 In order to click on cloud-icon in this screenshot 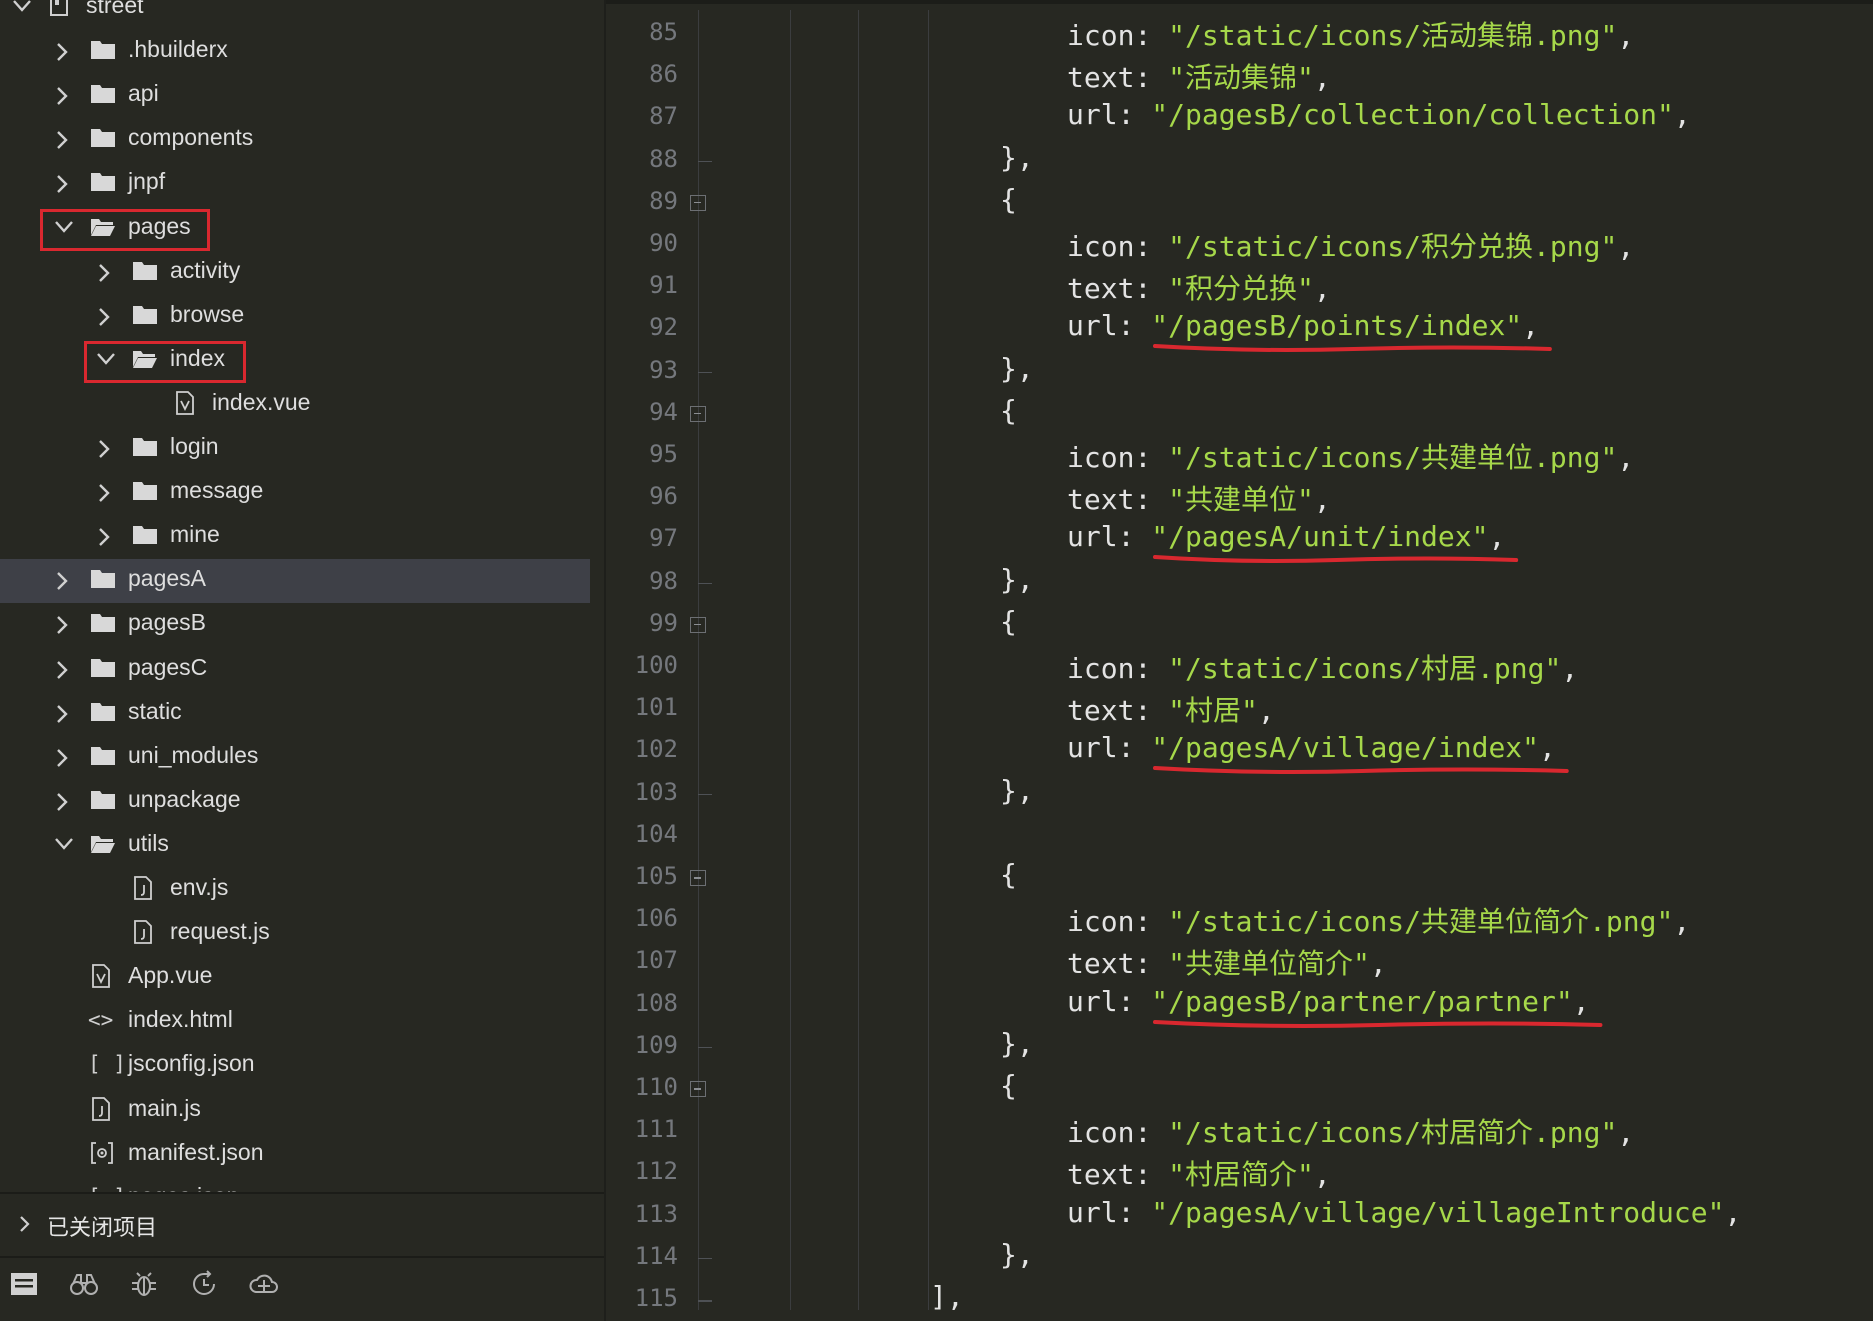, I will do `click(268, 1288)`.